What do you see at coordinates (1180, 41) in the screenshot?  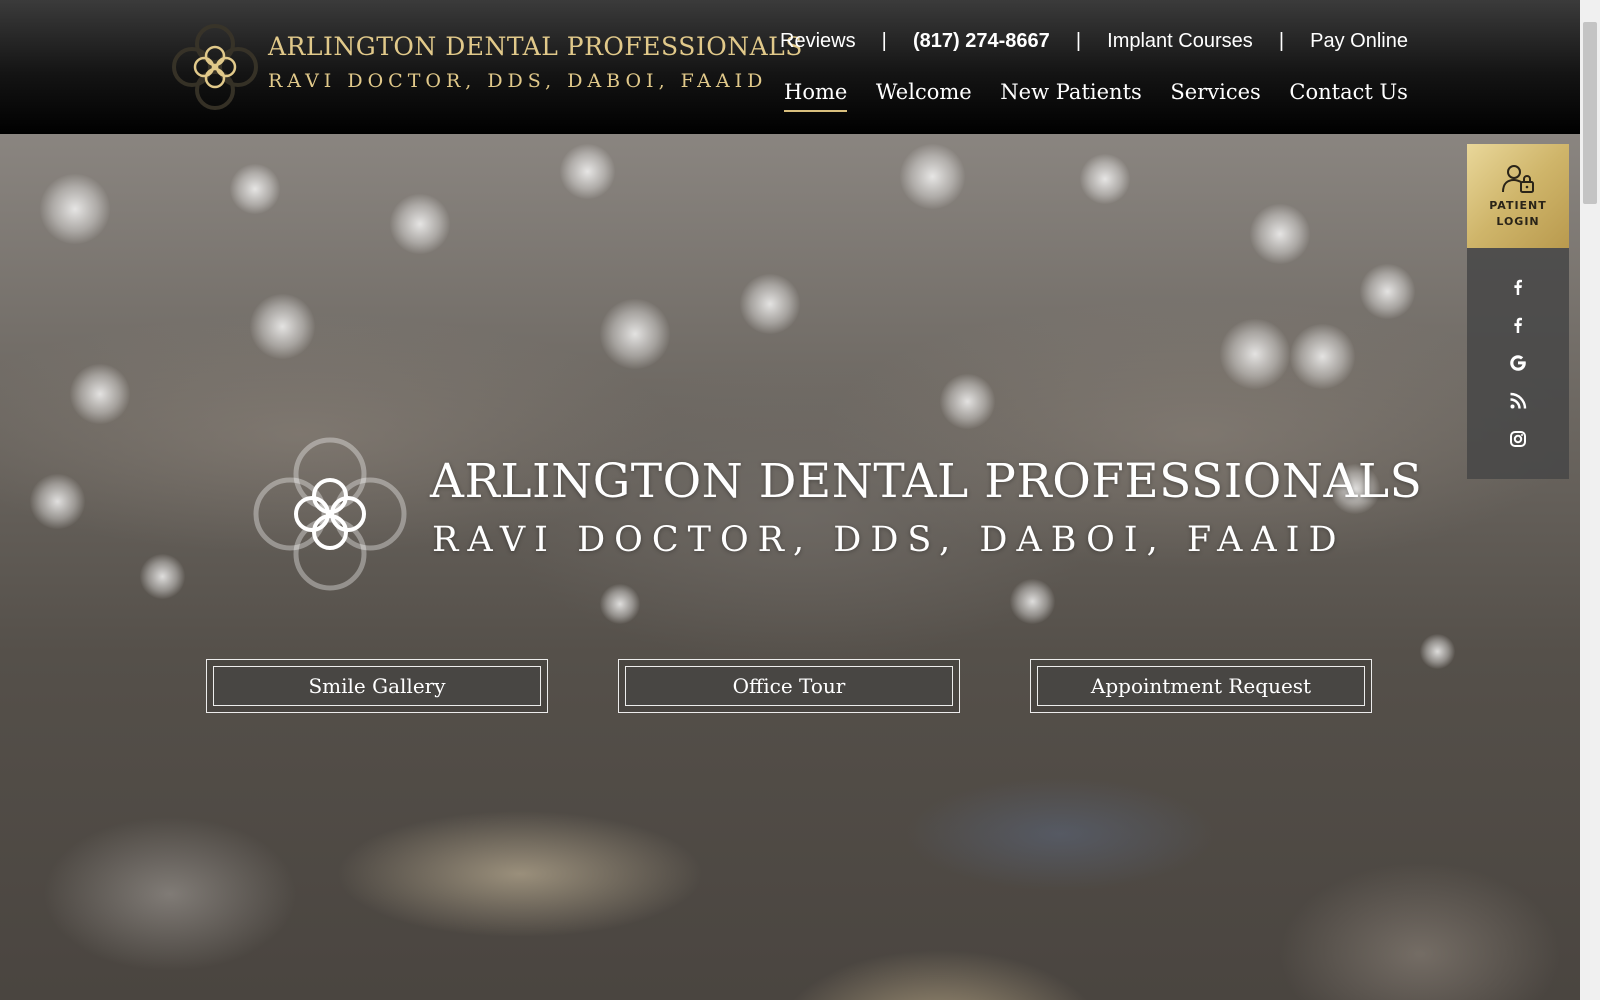 I see `implant-courses-link: Implant Courses` at bounding box center [1180, 41].